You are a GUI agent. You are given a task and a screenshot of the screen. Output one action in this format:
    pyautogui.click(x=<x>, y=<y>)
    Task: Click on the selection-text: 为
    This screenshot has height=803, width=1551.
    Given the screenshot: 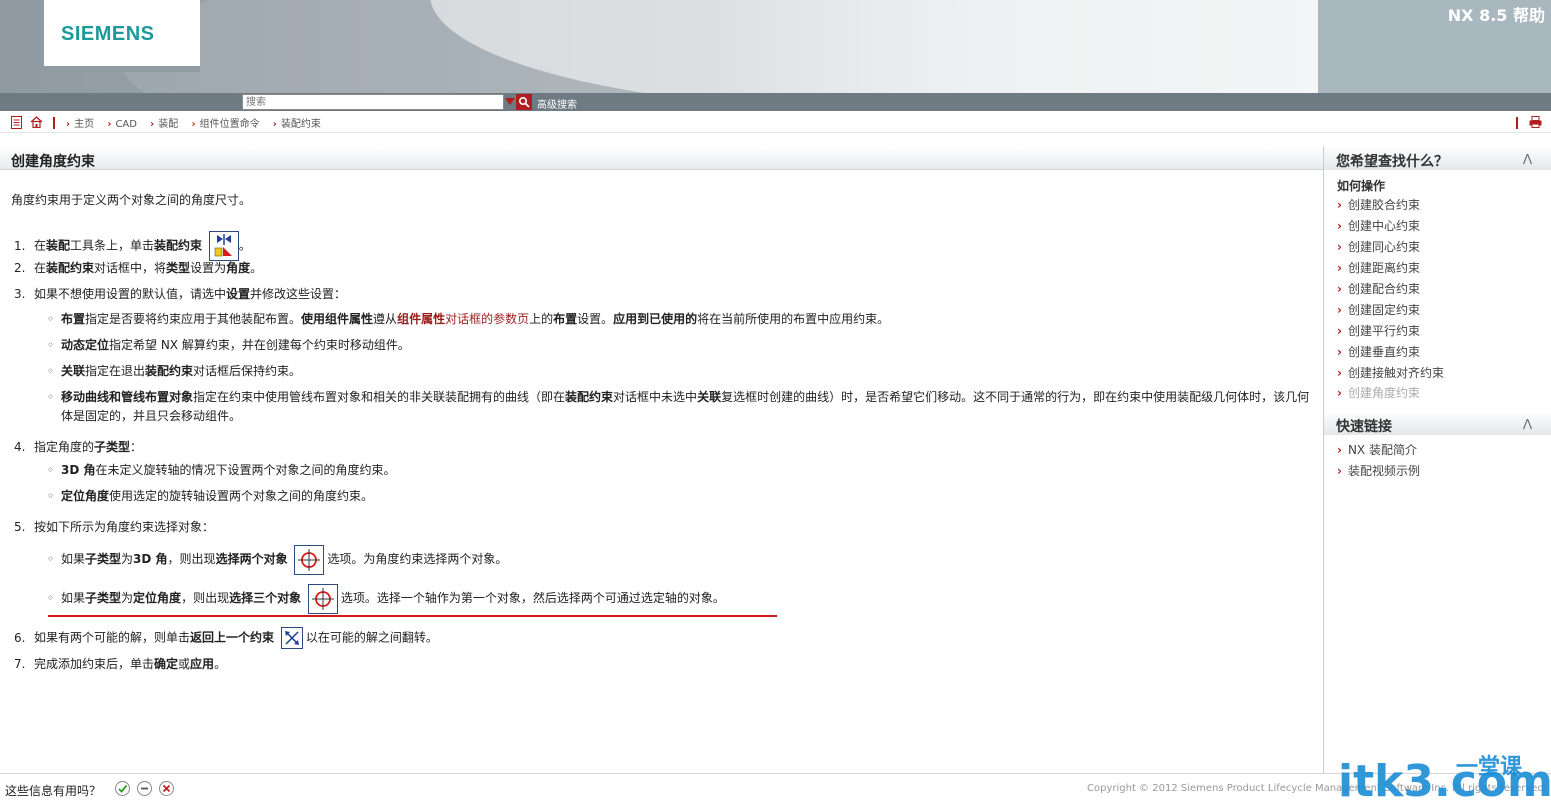 What is the action you would take?
    pyautogui.click(x=127, y=559)
    